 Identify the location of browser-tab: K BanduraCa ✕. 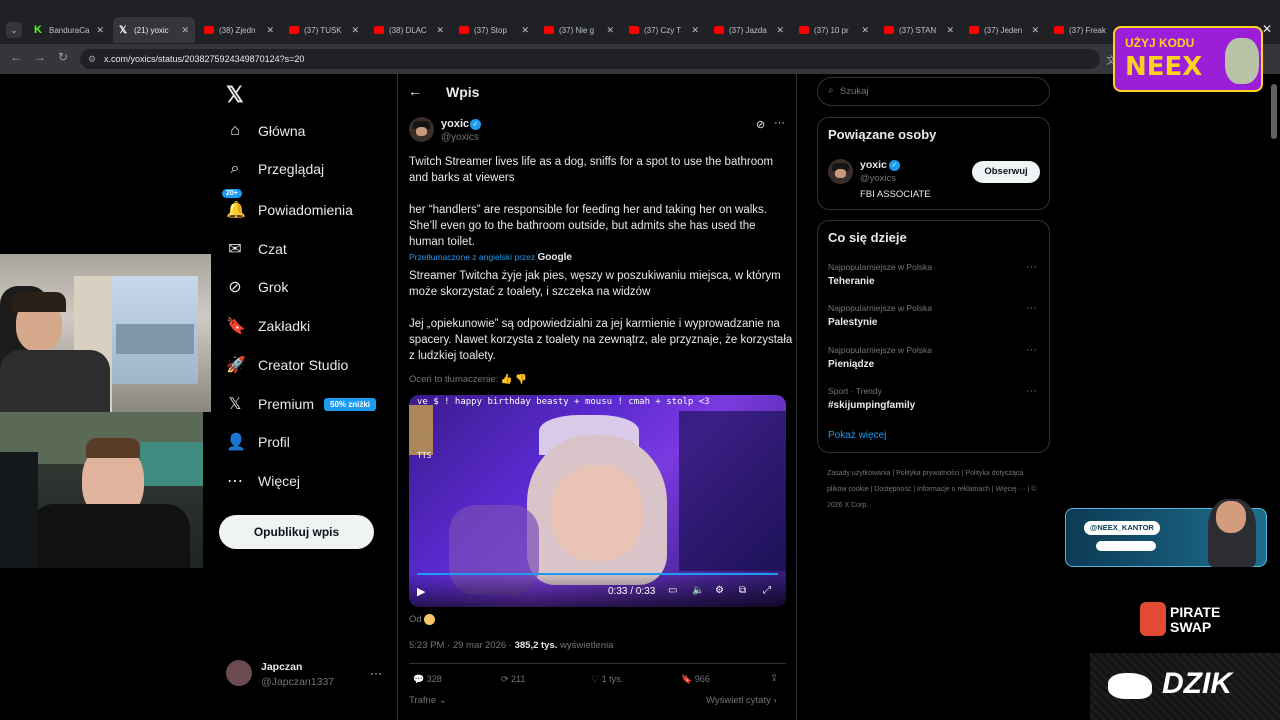
(69, 30).